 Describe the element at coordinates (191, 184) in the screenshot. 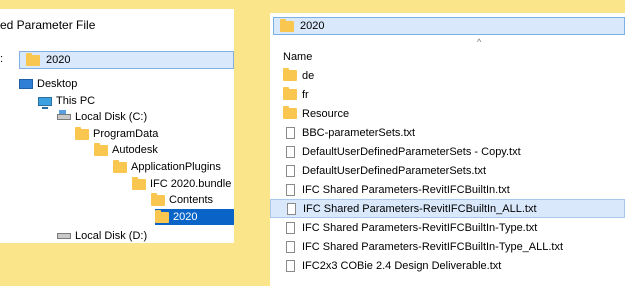

I see `tree-item-label: IFC 2020.bundle` at that location.